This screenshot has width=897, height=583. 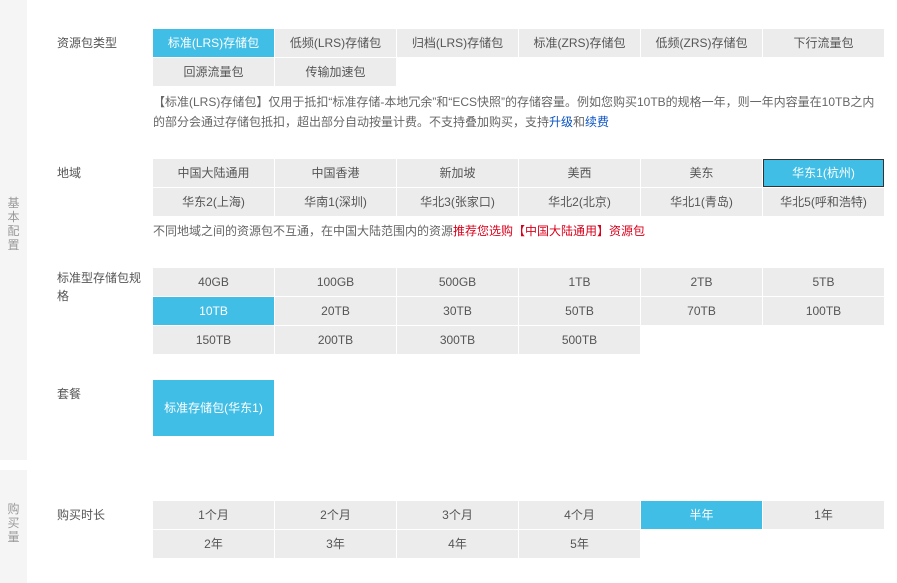 What do you see at coordinates (99, 287) in the screenshot?
I see `spec-label: 标准型存储包规 格` at bounding box center [99, 287].